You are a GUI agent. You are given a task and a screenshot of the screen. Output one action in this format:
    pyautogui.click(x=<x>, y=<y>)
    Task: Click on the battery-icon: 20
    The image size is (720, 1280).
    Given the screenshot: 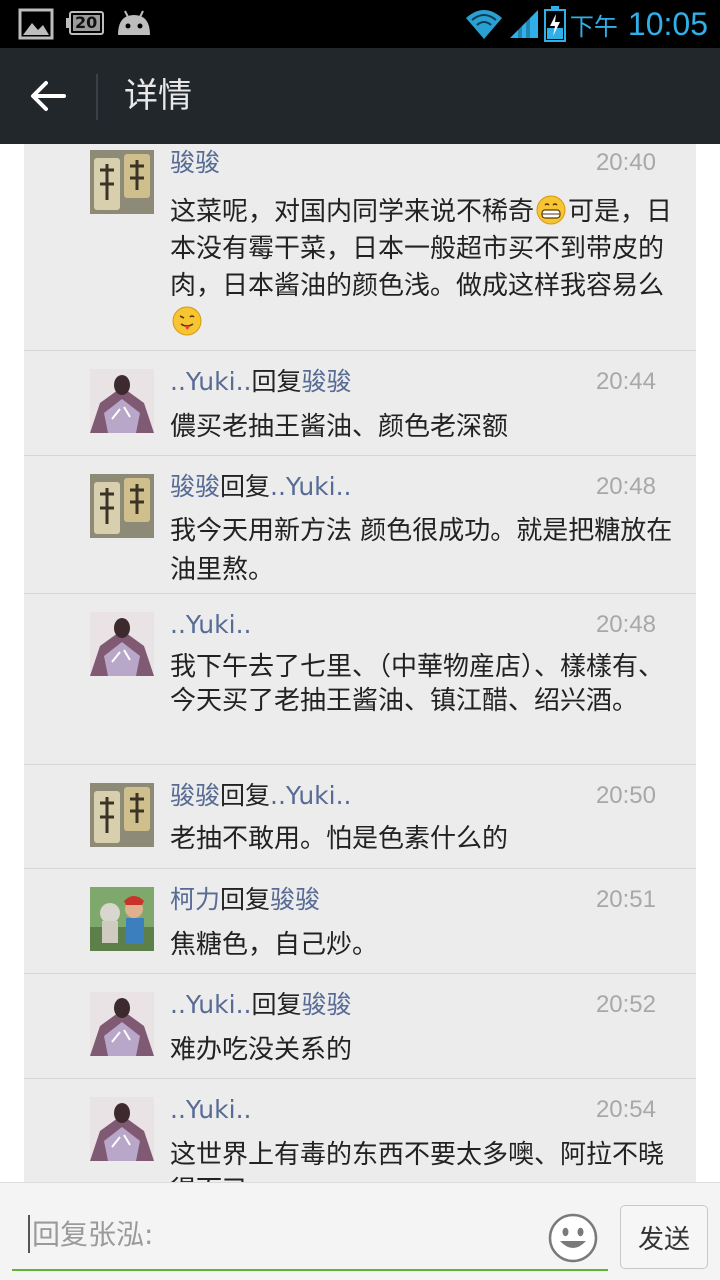 What is the action you would take?
    pyautogui.click(x=85, y=23)
    